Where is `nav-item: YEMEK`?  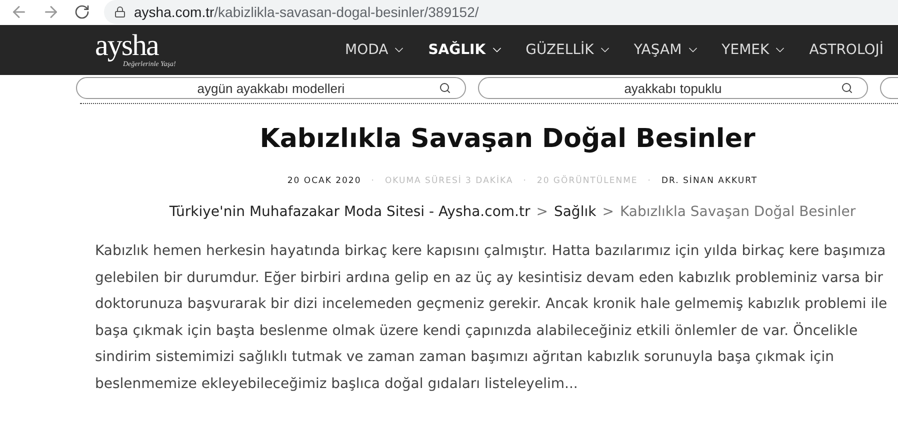 nav-item: YEMEK is located at coordinates (755, 50).